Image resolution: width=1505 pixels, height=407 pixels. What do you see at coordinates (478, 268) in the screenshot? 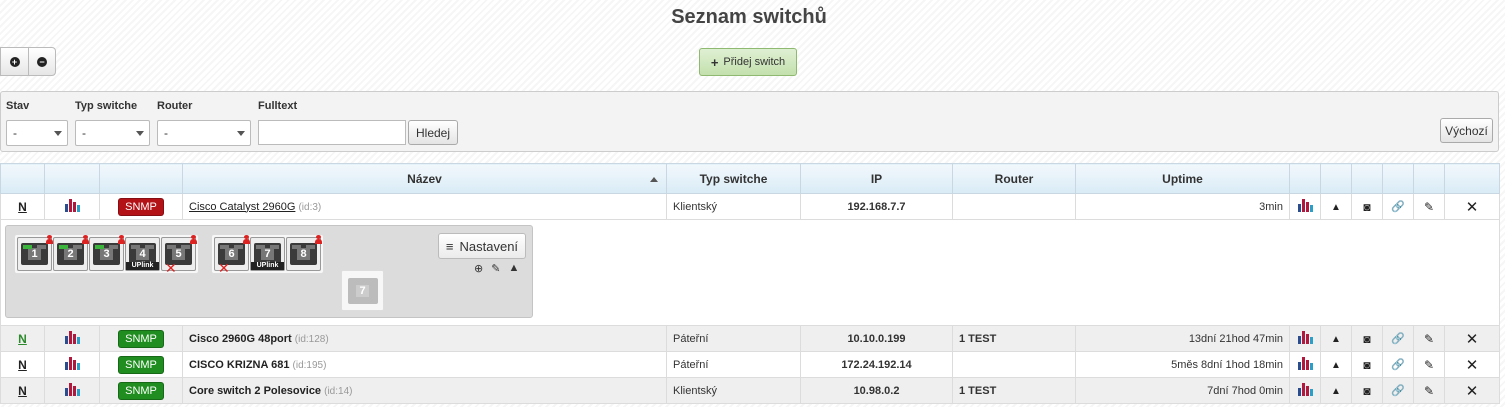
I see `add-icon: ⊕` at bounding box center [478, 268].